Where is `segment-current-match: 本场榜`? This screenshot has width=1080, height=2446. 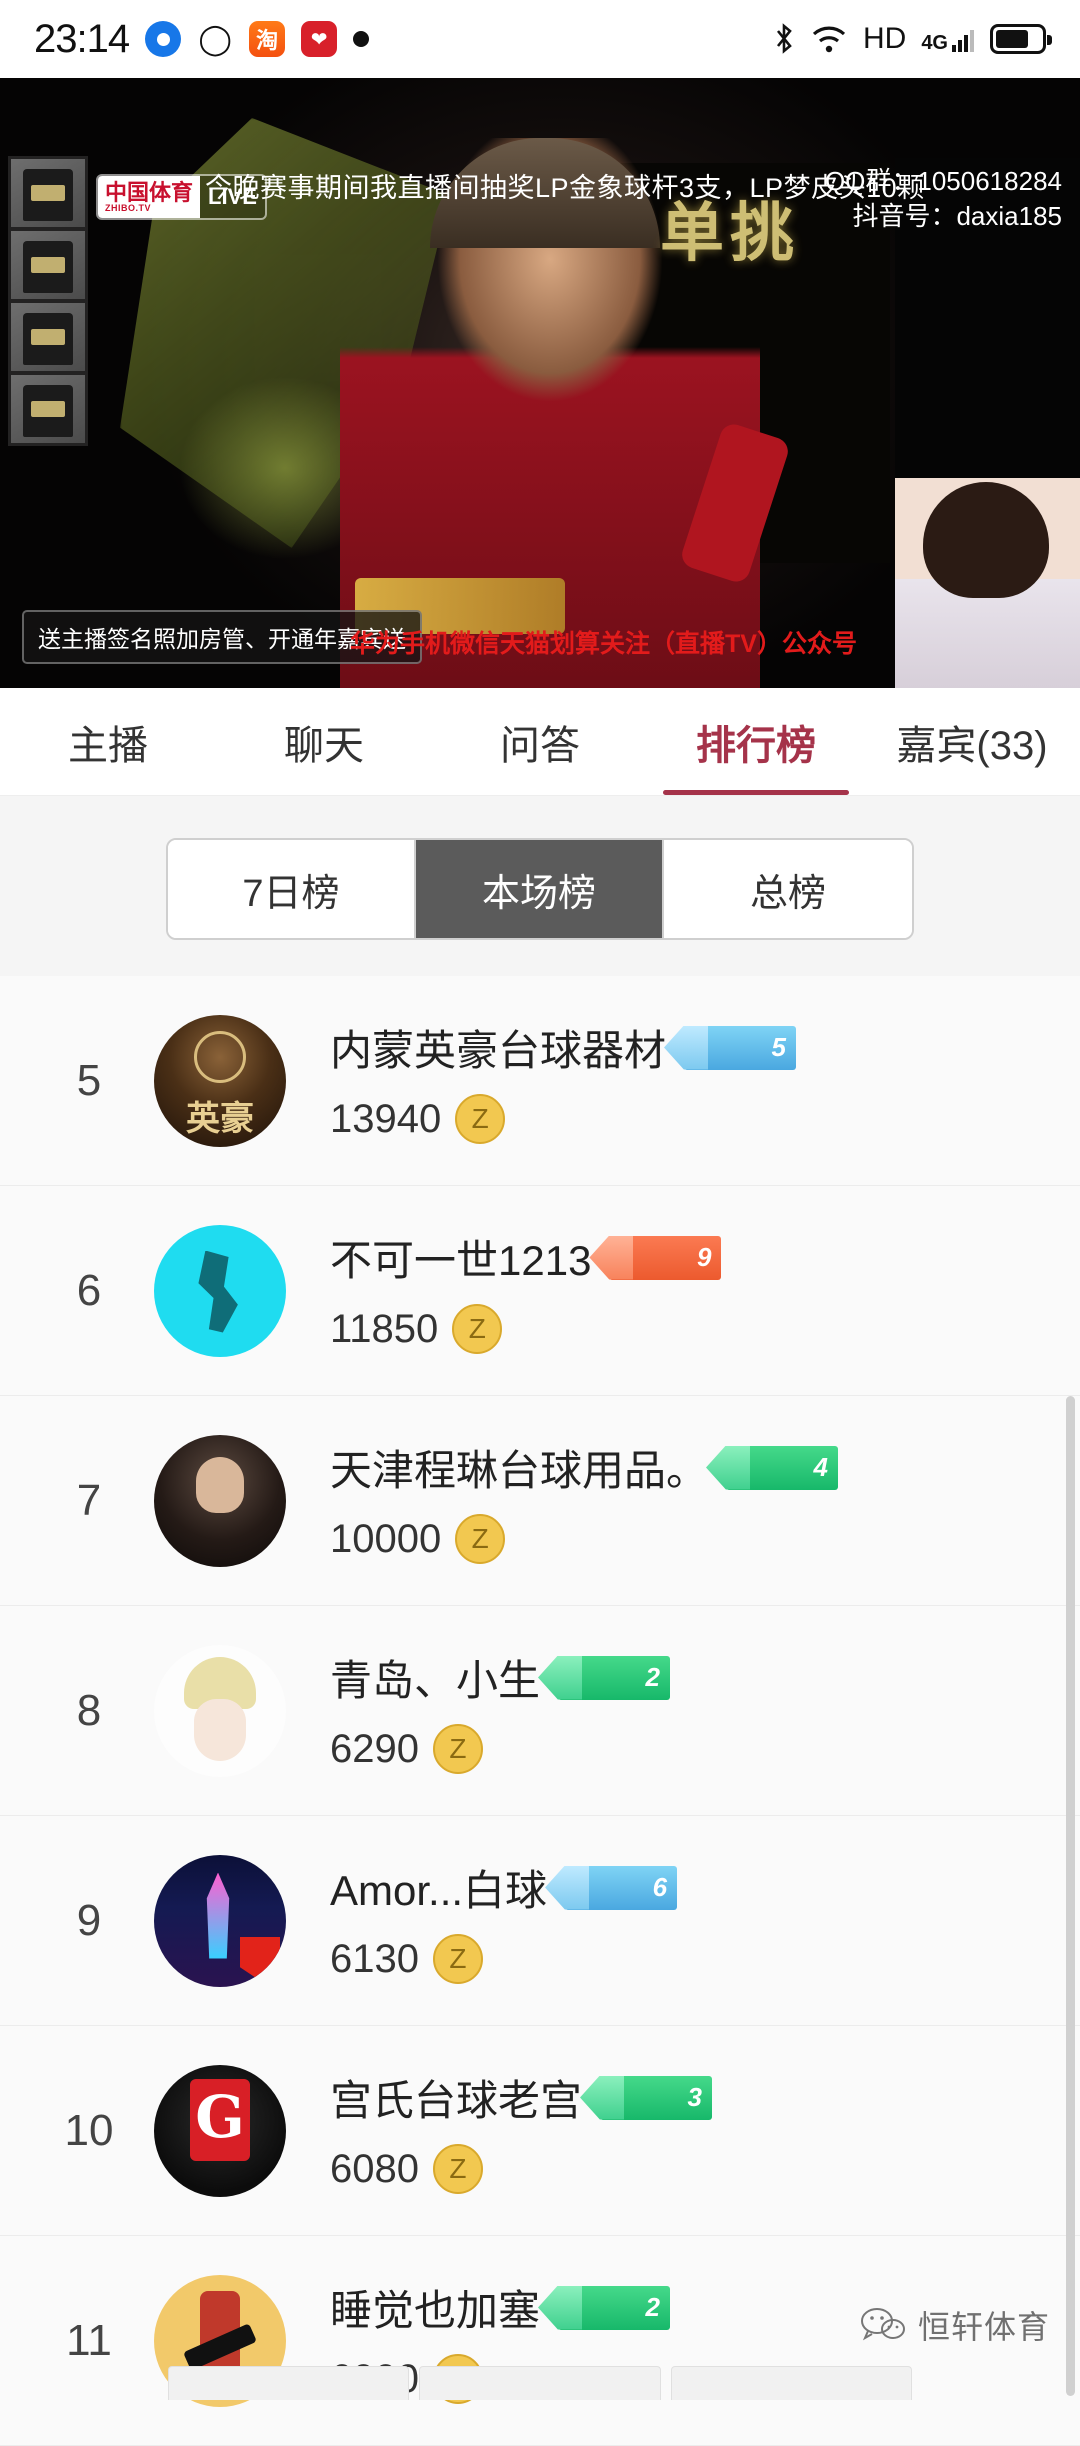
segment-current-match: 本场榜 is located at coordinates (540, 889).